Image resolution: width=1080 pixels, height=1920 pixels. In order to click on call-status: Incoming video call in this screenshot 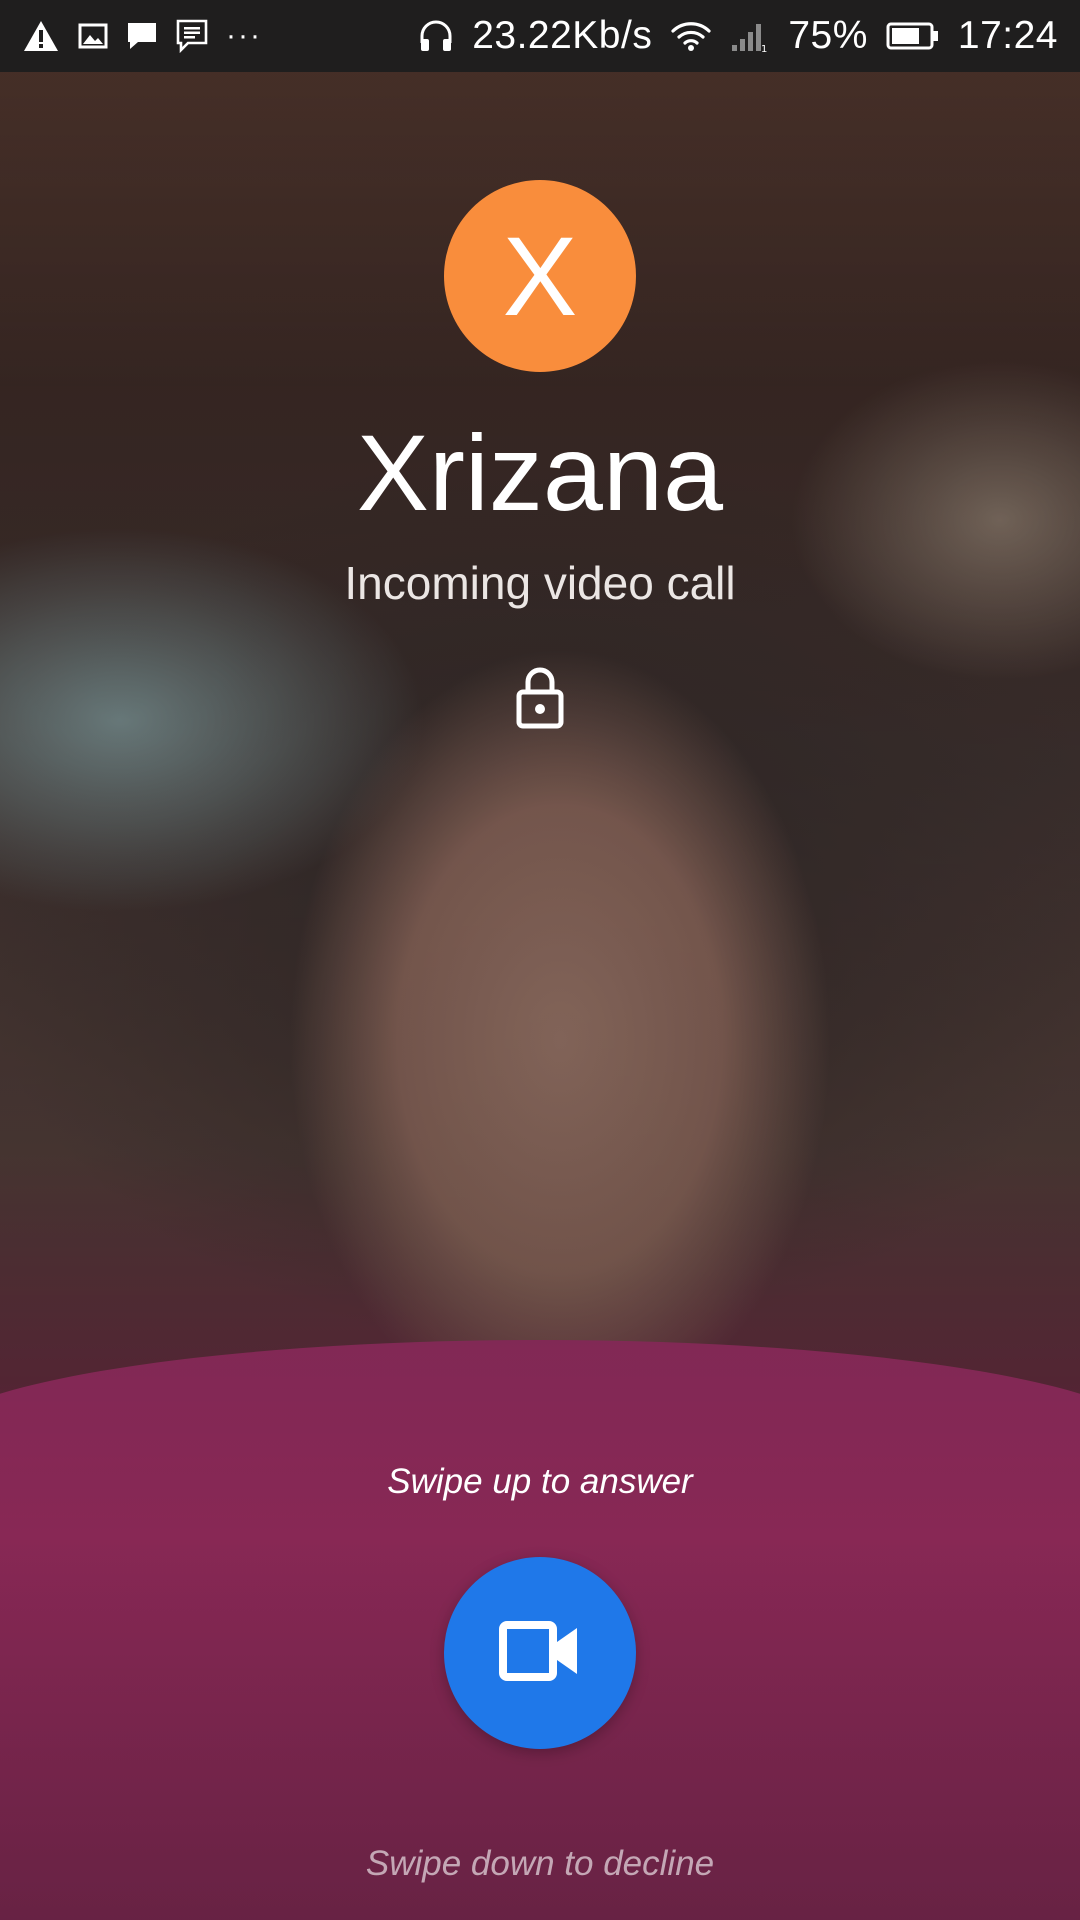, I will do `click(540, 583)`.